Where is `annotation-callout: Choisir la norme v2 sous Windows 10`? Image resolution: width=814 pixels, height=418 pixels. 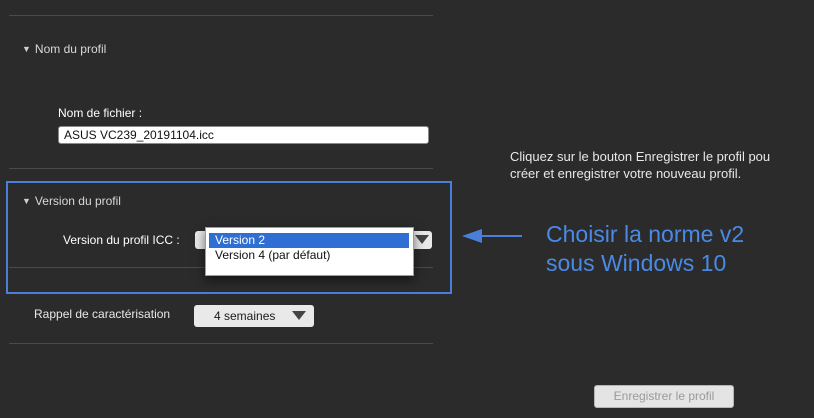 annotation-callout: Choisir la norme v2 sous Windows 10 is located at coordinates (645, 249).